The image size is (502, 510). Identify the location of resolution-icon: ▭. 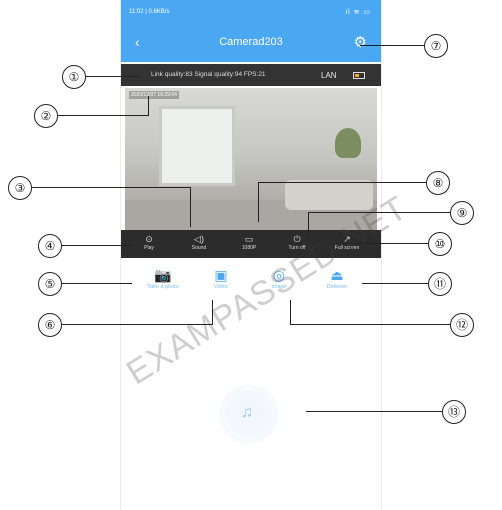
(249, 239).